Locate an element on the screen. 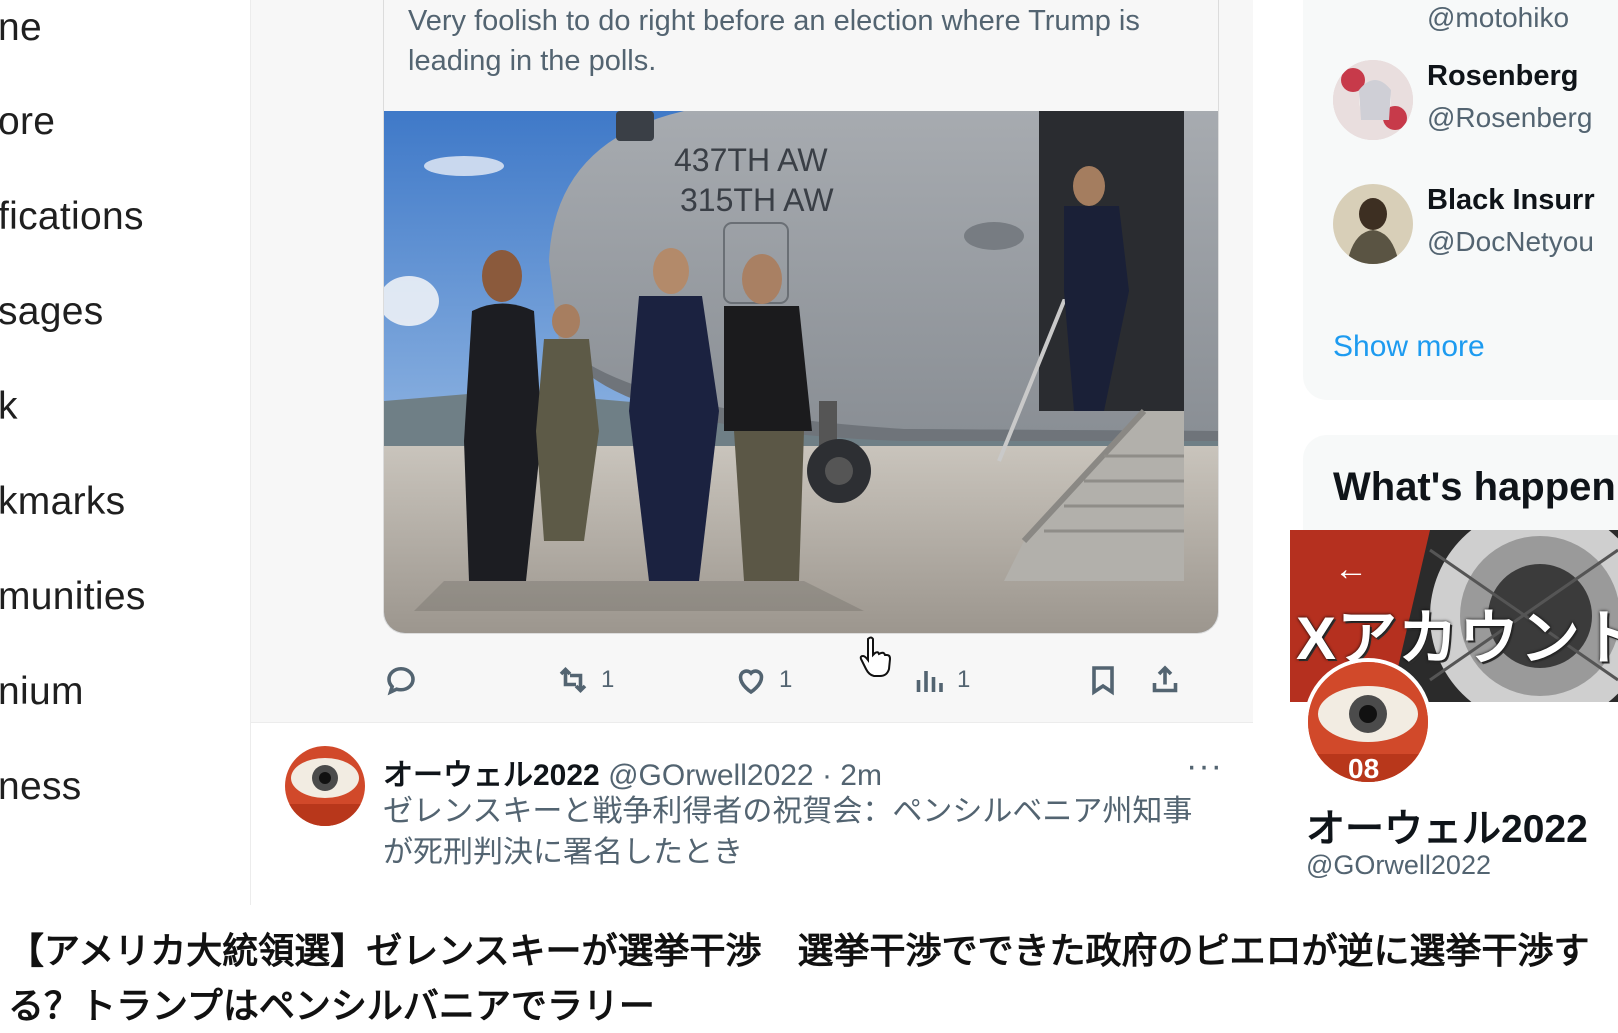 Image resolution: width=1618 pixels, height=1033 pixels. follow-account-handle-top: @motohiko is located at coordinates (1498, 17).